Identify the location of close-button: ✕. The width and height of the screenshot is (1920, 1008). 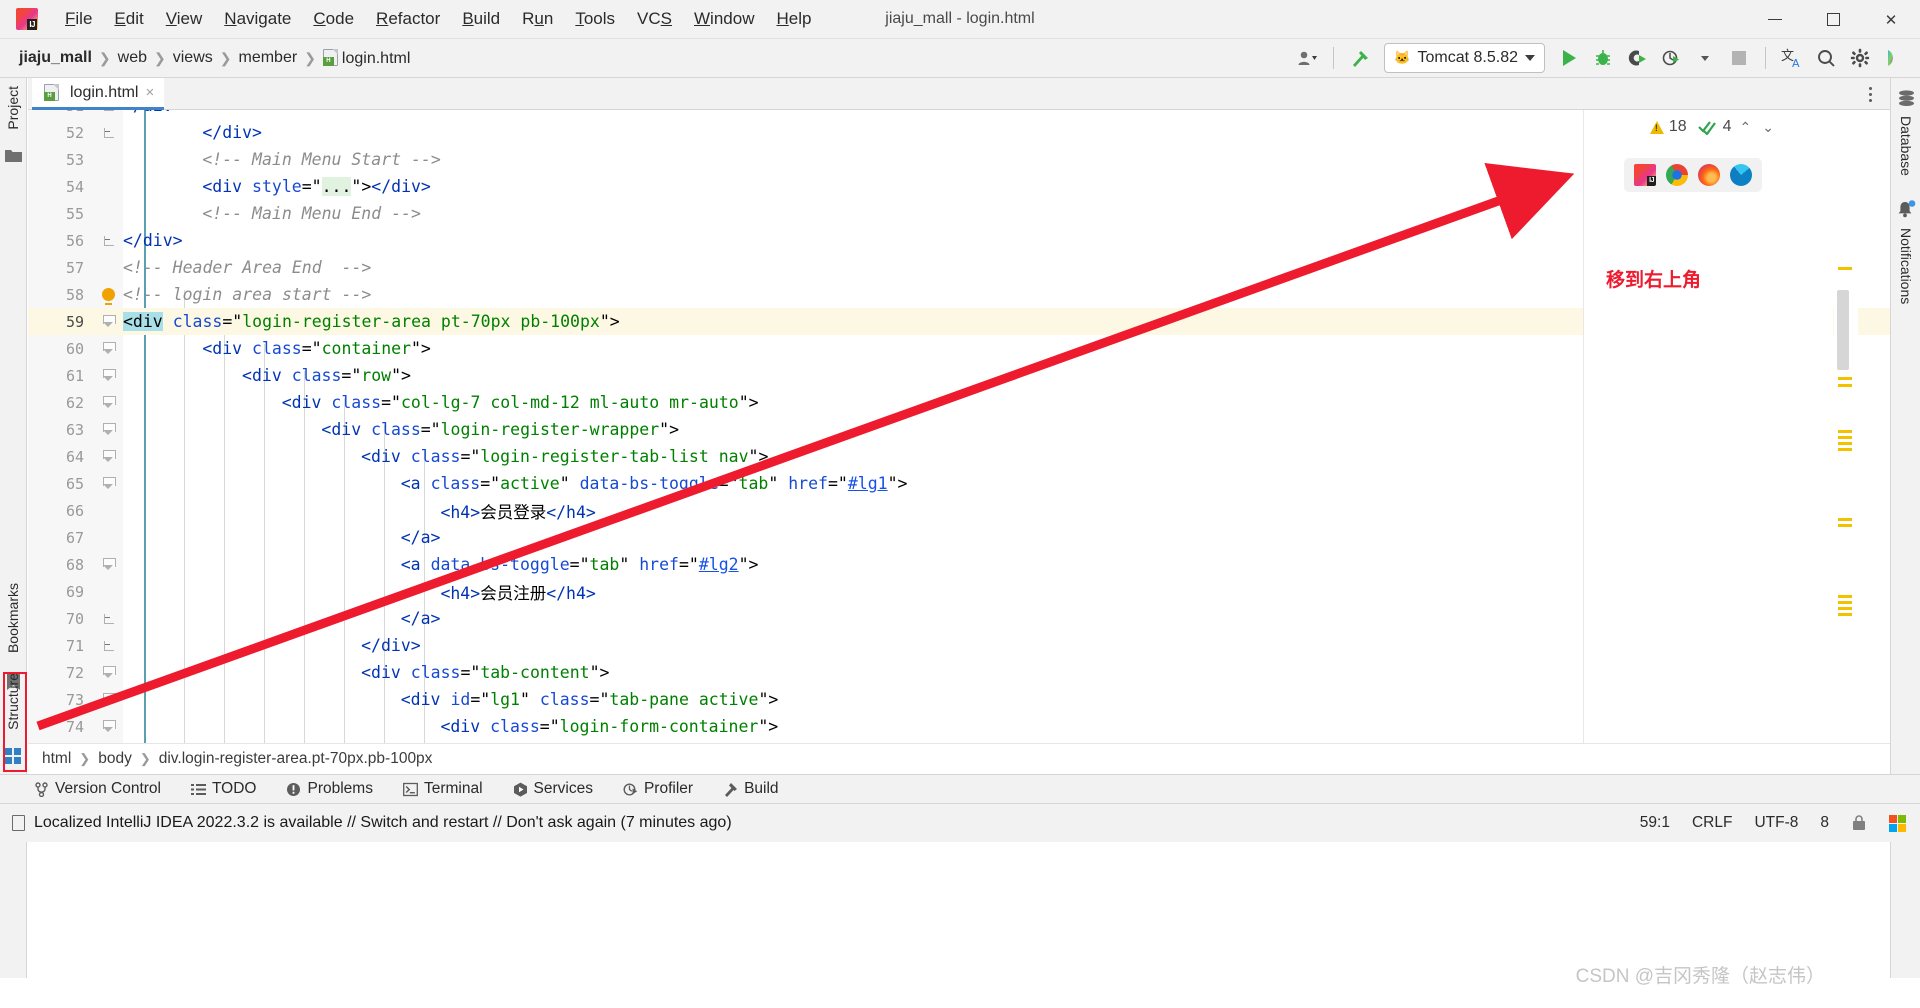
(1891, 19).